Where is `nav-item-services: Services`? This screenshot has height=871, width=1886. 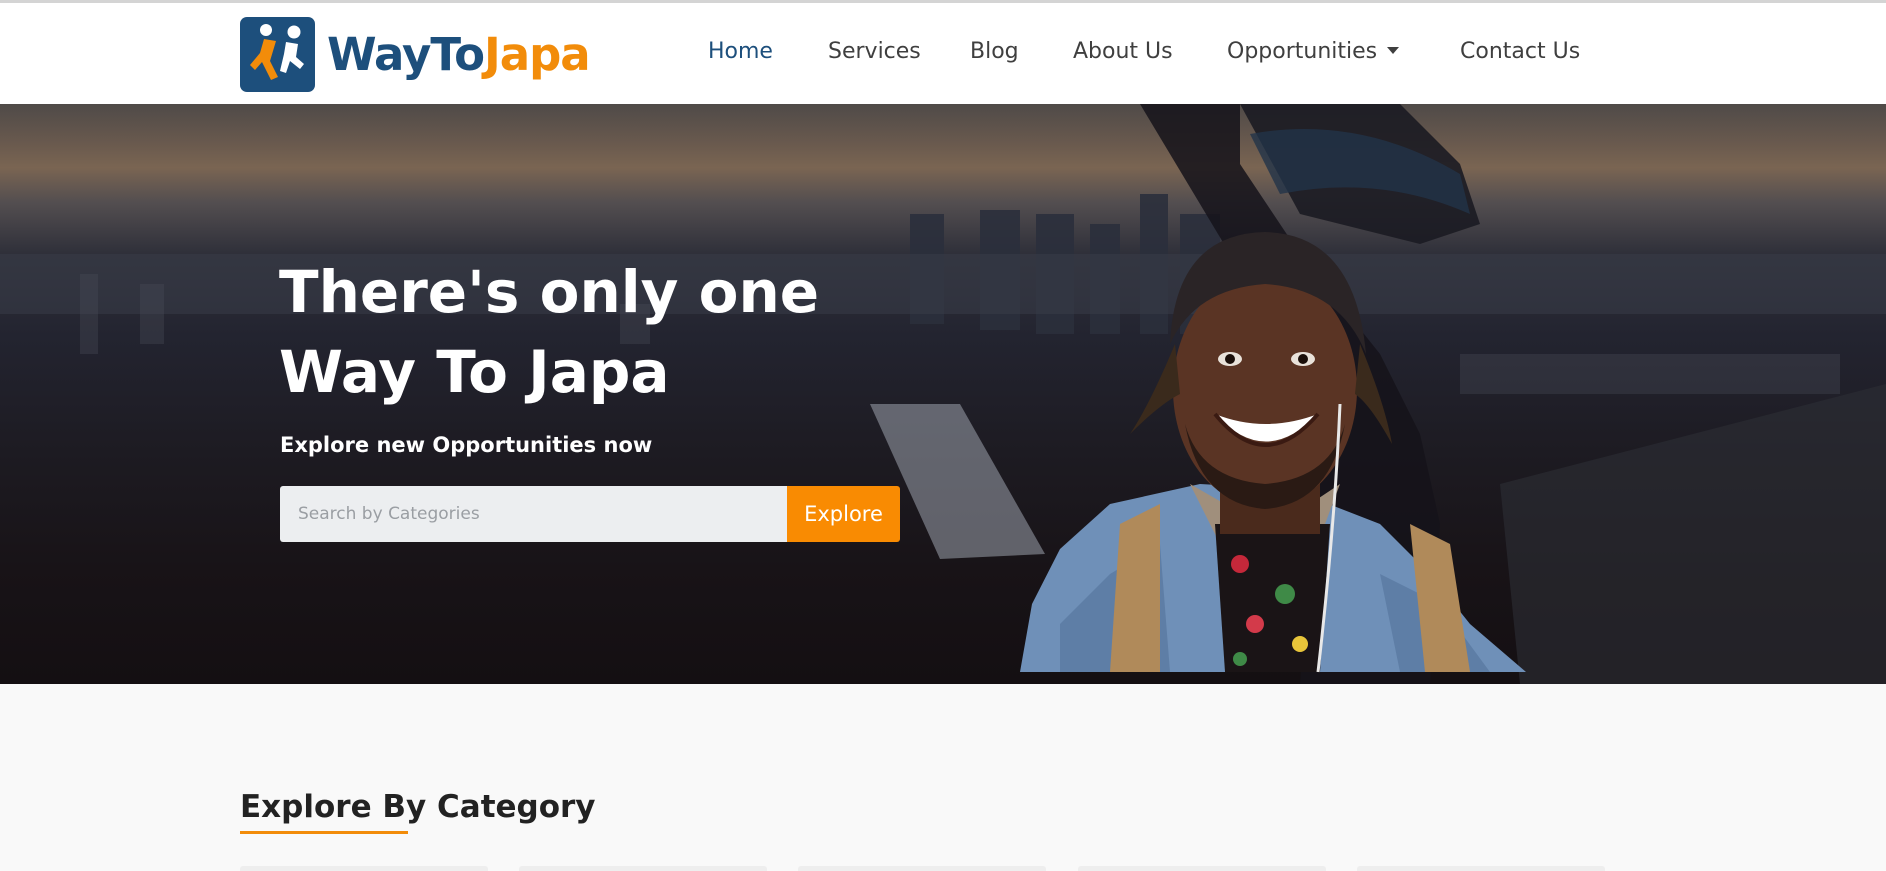 nav-item-services: Services is located at coordinates (874, 51).